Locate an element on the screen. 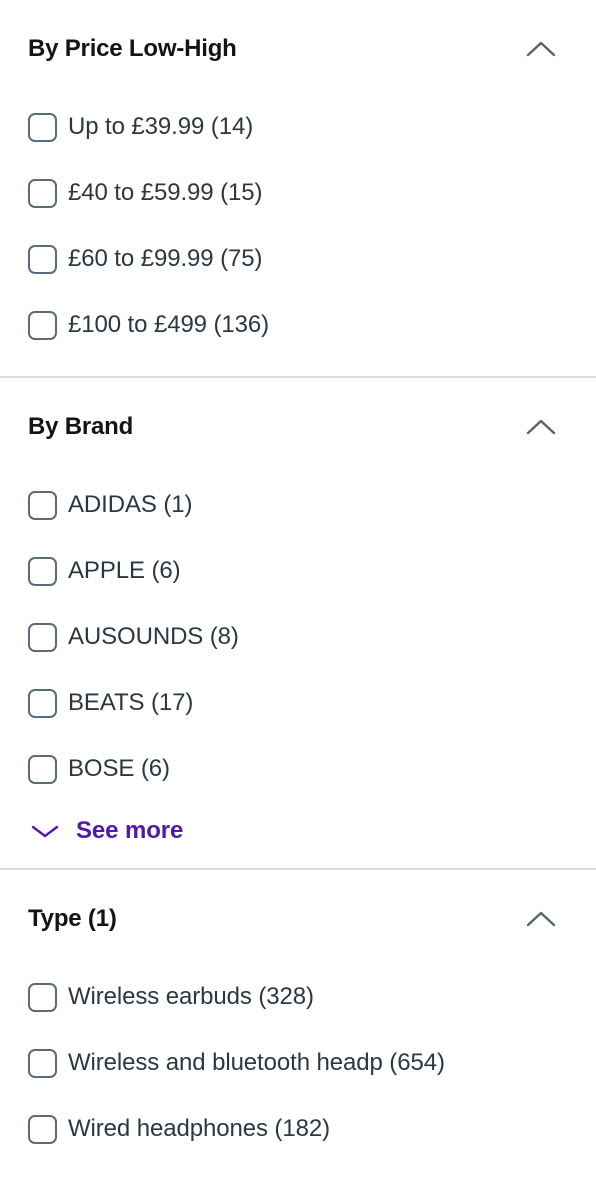  facet-header-brand: By Brand is located at coordinates (298, 427).